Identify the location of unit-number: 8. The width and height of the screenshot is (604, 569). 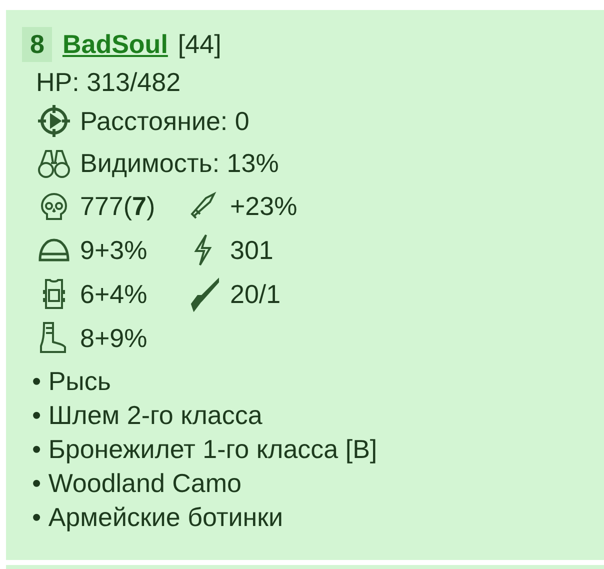
(37, 44).